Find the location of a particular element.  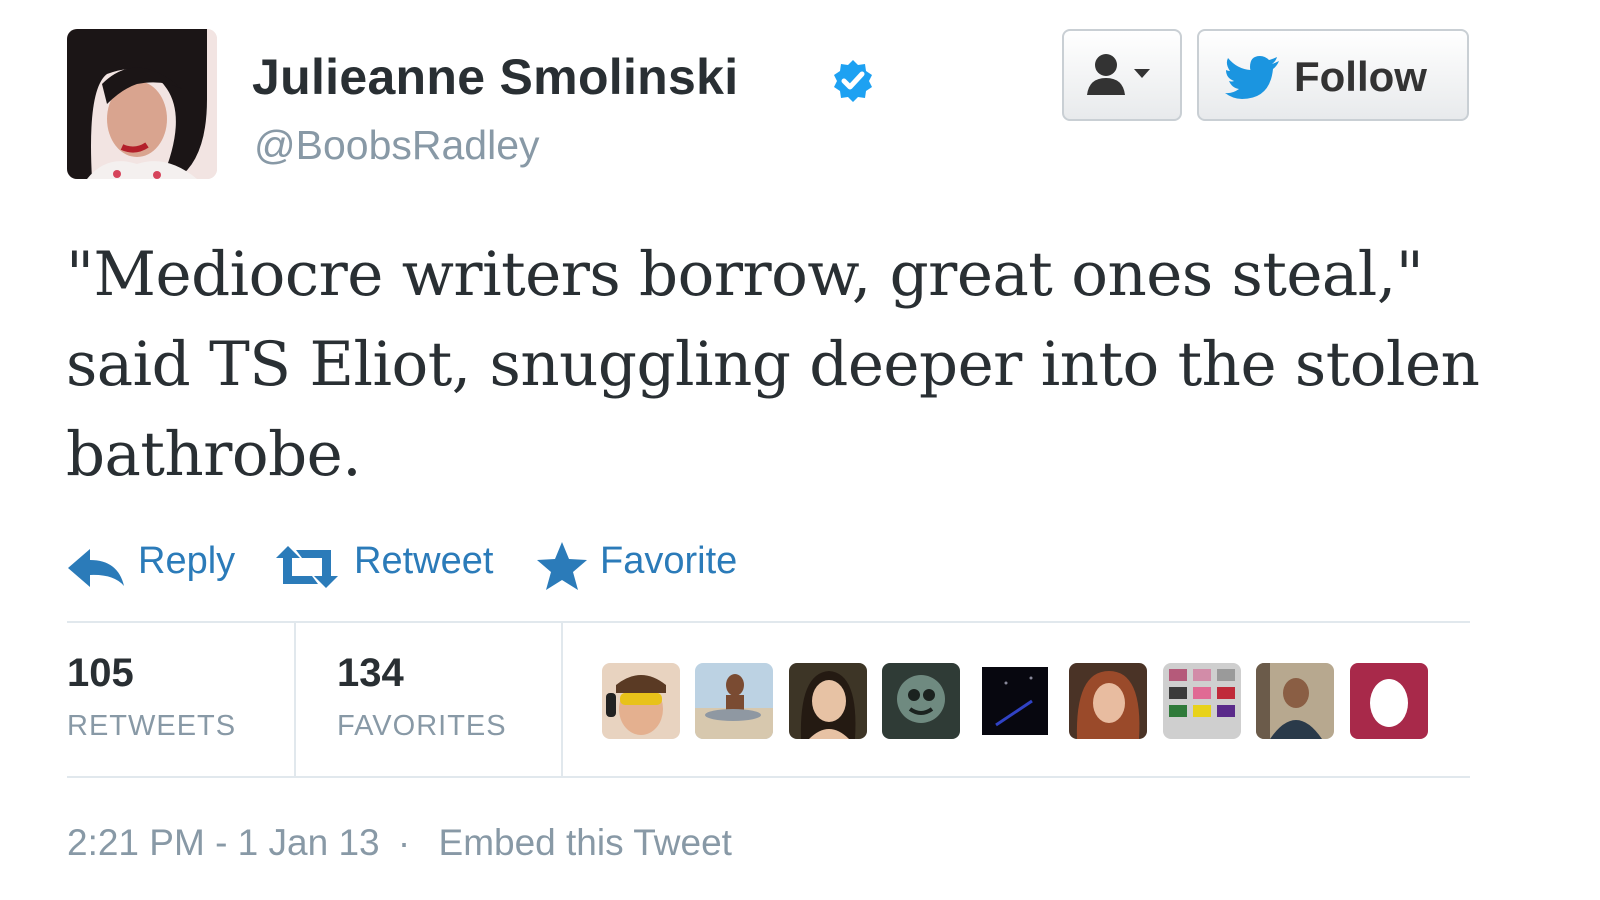

author-handle: @BoobsRadley is located at coordinates (397, 145).